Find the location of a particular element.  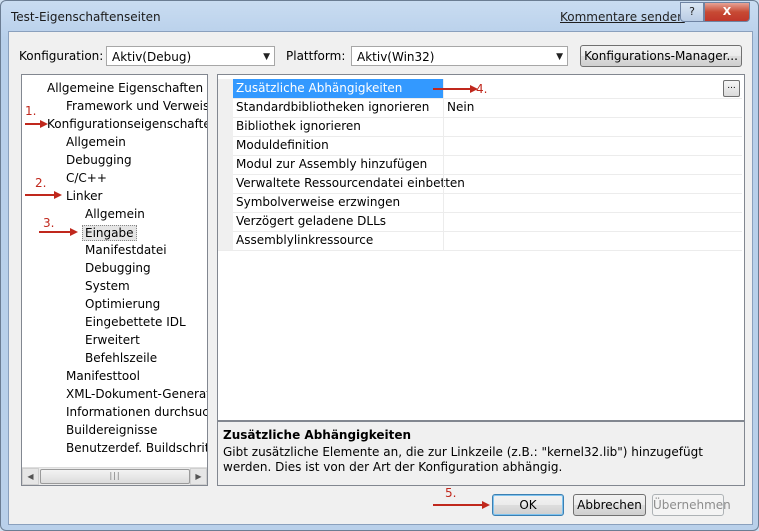

platform-label: Plattform: is located at coordinates (316, 56).